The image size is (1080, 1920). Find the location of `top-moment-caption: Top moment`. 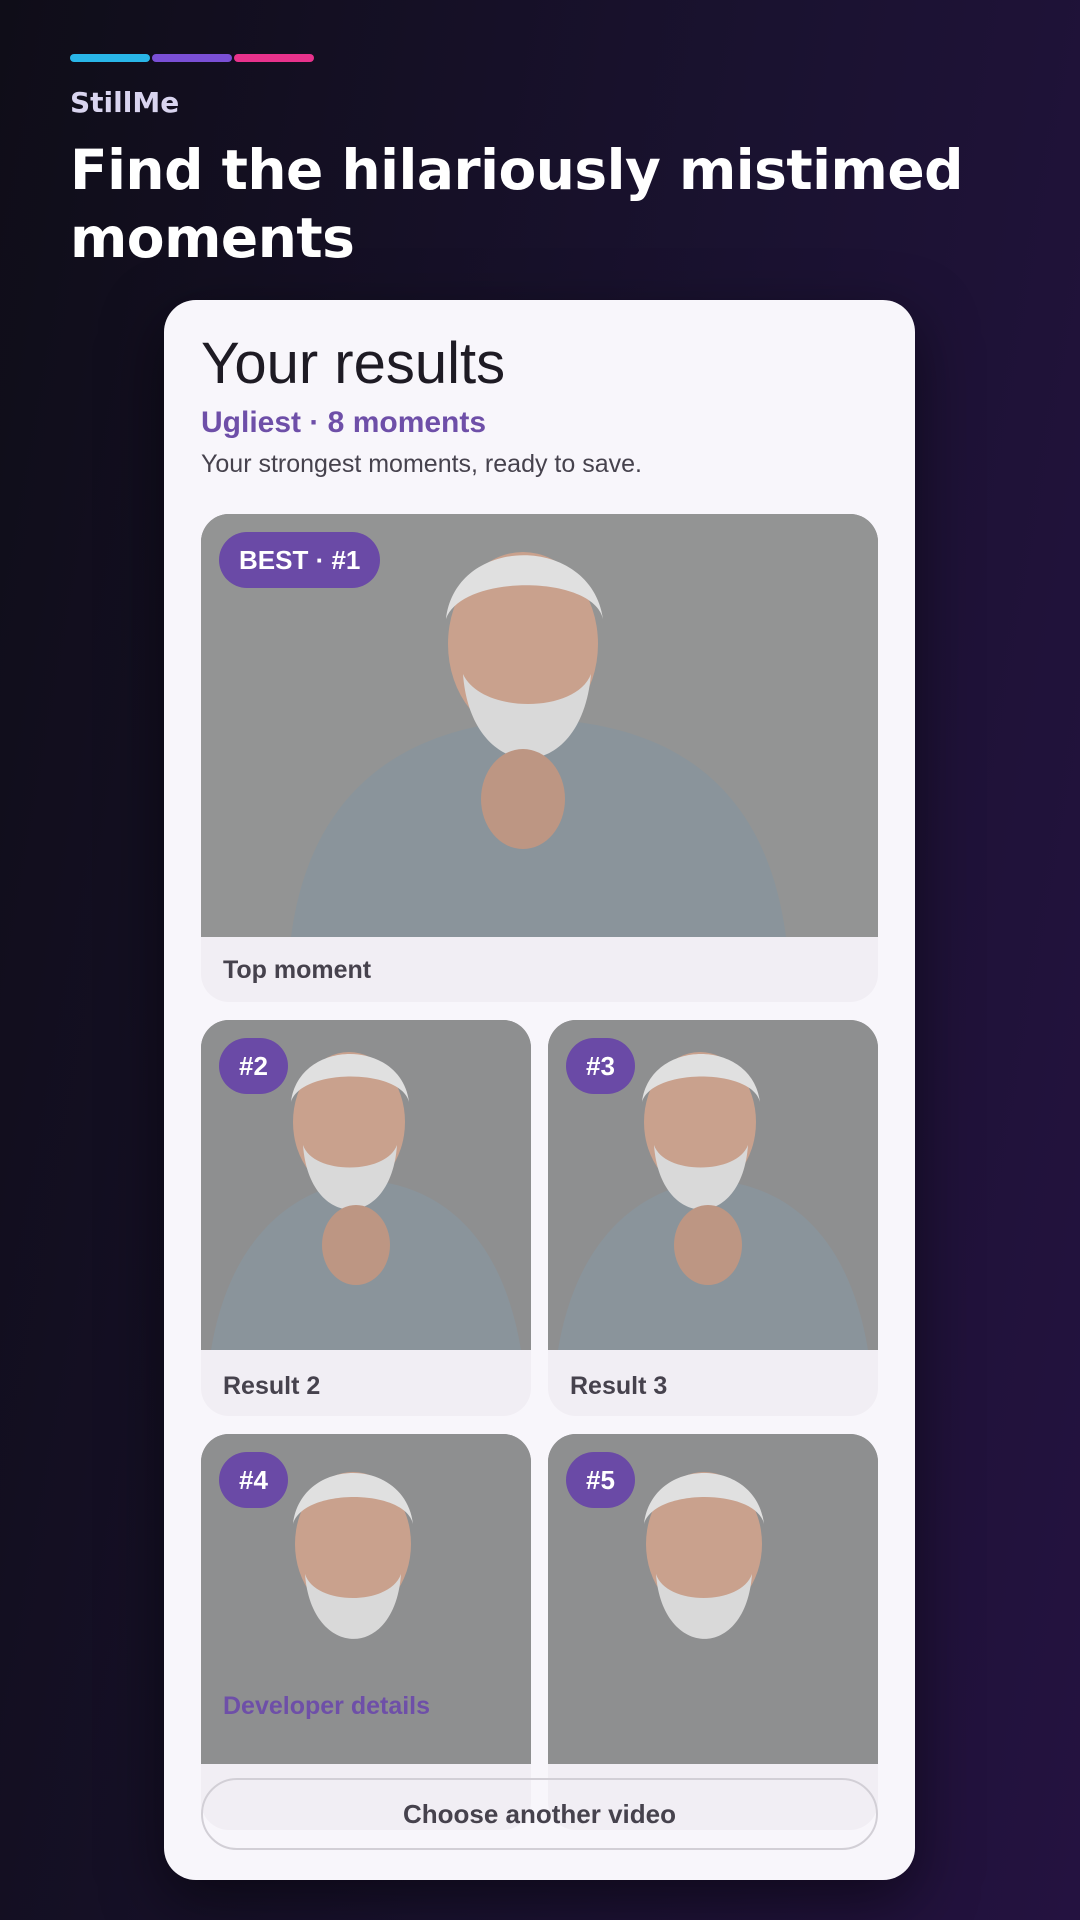

top-moment-caption: Top moment is located at coordinates (297, 970).